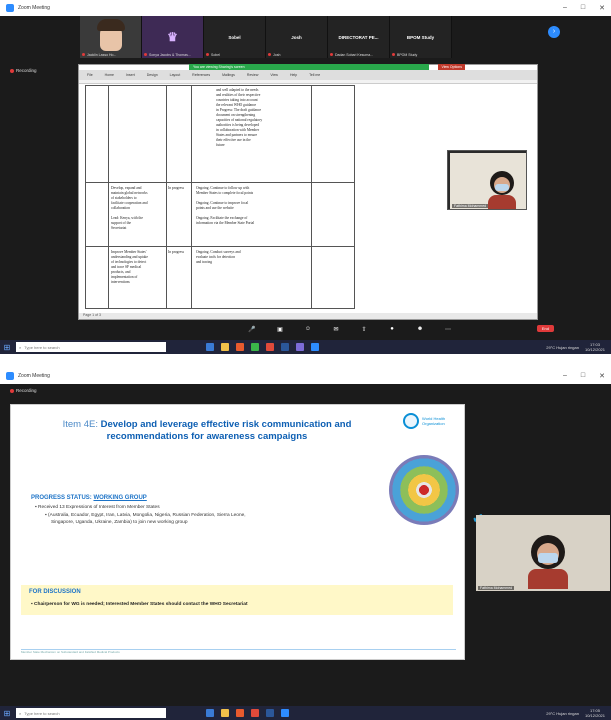  Describe the element at coordinates (220, 145) in the screenshot. I see `doc-line: future` at that location.